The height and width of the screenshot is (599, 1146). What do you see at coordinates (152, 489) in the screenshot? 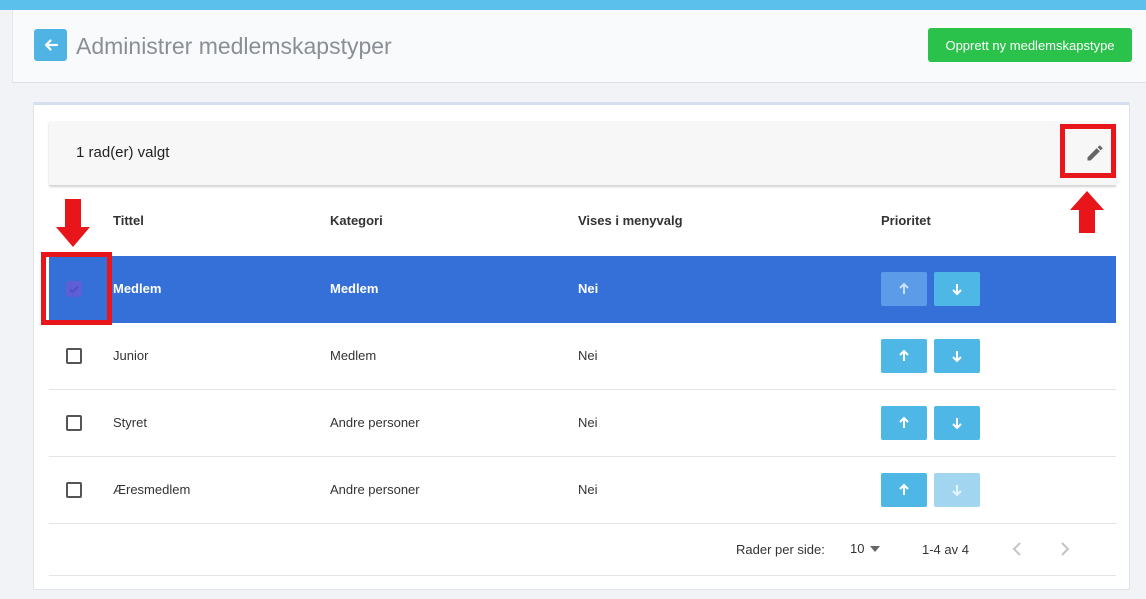
I see `row-title: Æresmedlem` at bounding box center [152, 489].